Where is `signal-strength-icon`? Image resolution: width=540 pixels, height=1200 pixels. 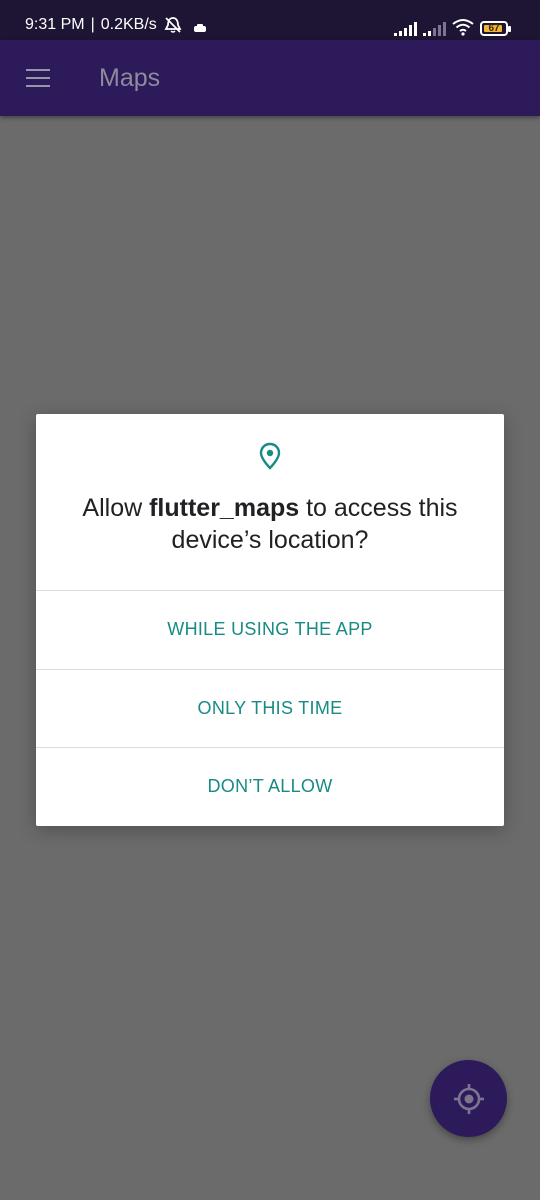 signal-strength-icon is located at coordinates (405, 29).